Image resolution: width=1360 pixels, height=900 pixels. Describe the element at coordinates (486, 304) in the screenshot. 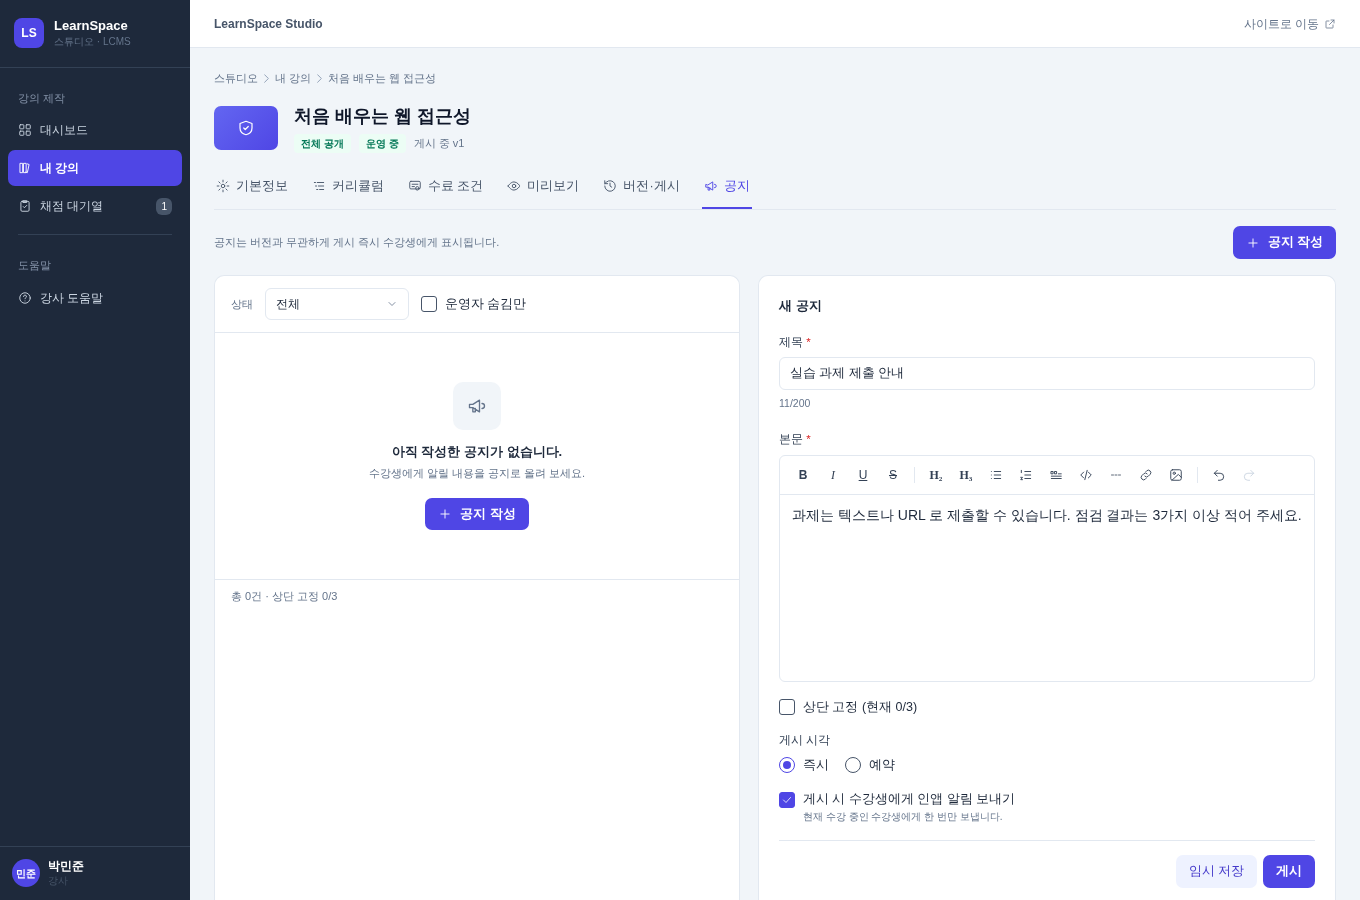

I see `checkbox-label: 운영자 숨김만` at that location.